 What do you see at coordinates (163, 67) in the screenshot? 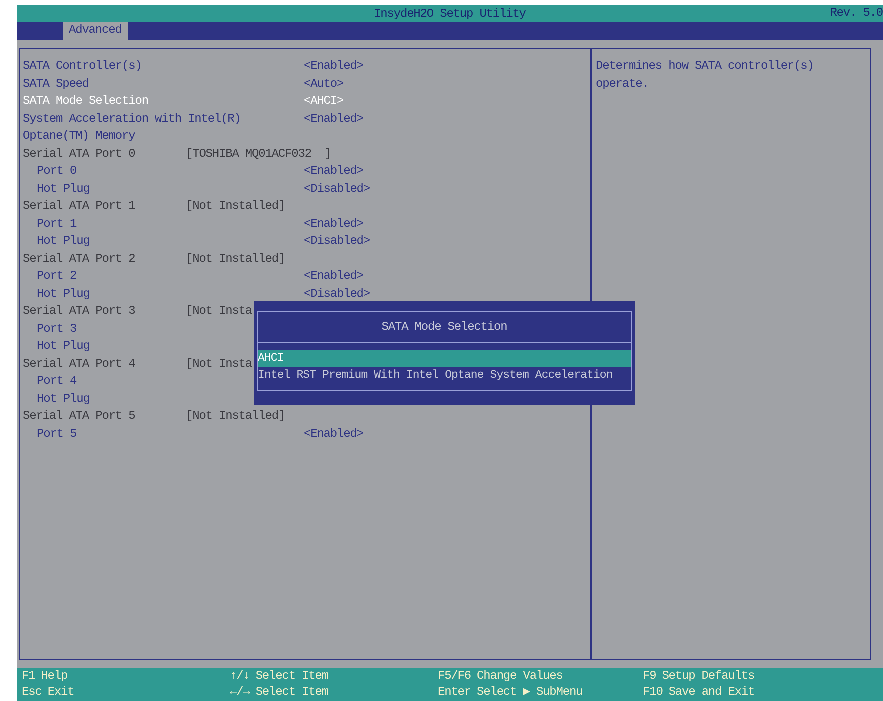
I see `setting-label: SATA Controller(s)` at bounding box center [163, 67].